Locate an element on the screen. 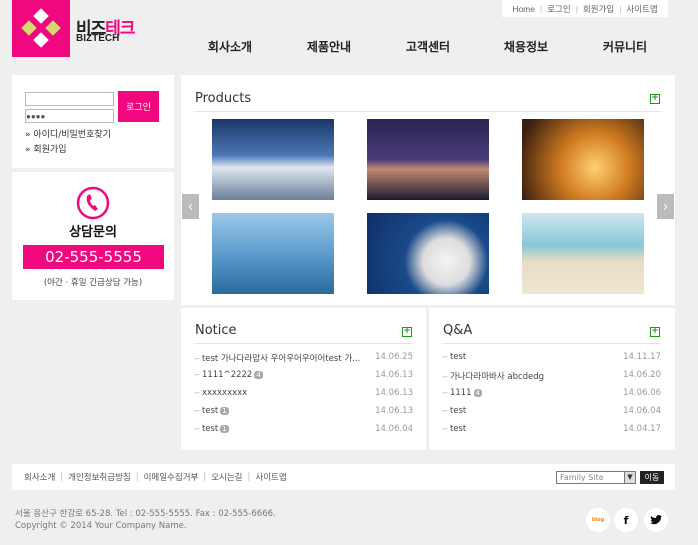  notice-item: ⌐ test 1 14.06.13 is located at coordinates (304, 411).